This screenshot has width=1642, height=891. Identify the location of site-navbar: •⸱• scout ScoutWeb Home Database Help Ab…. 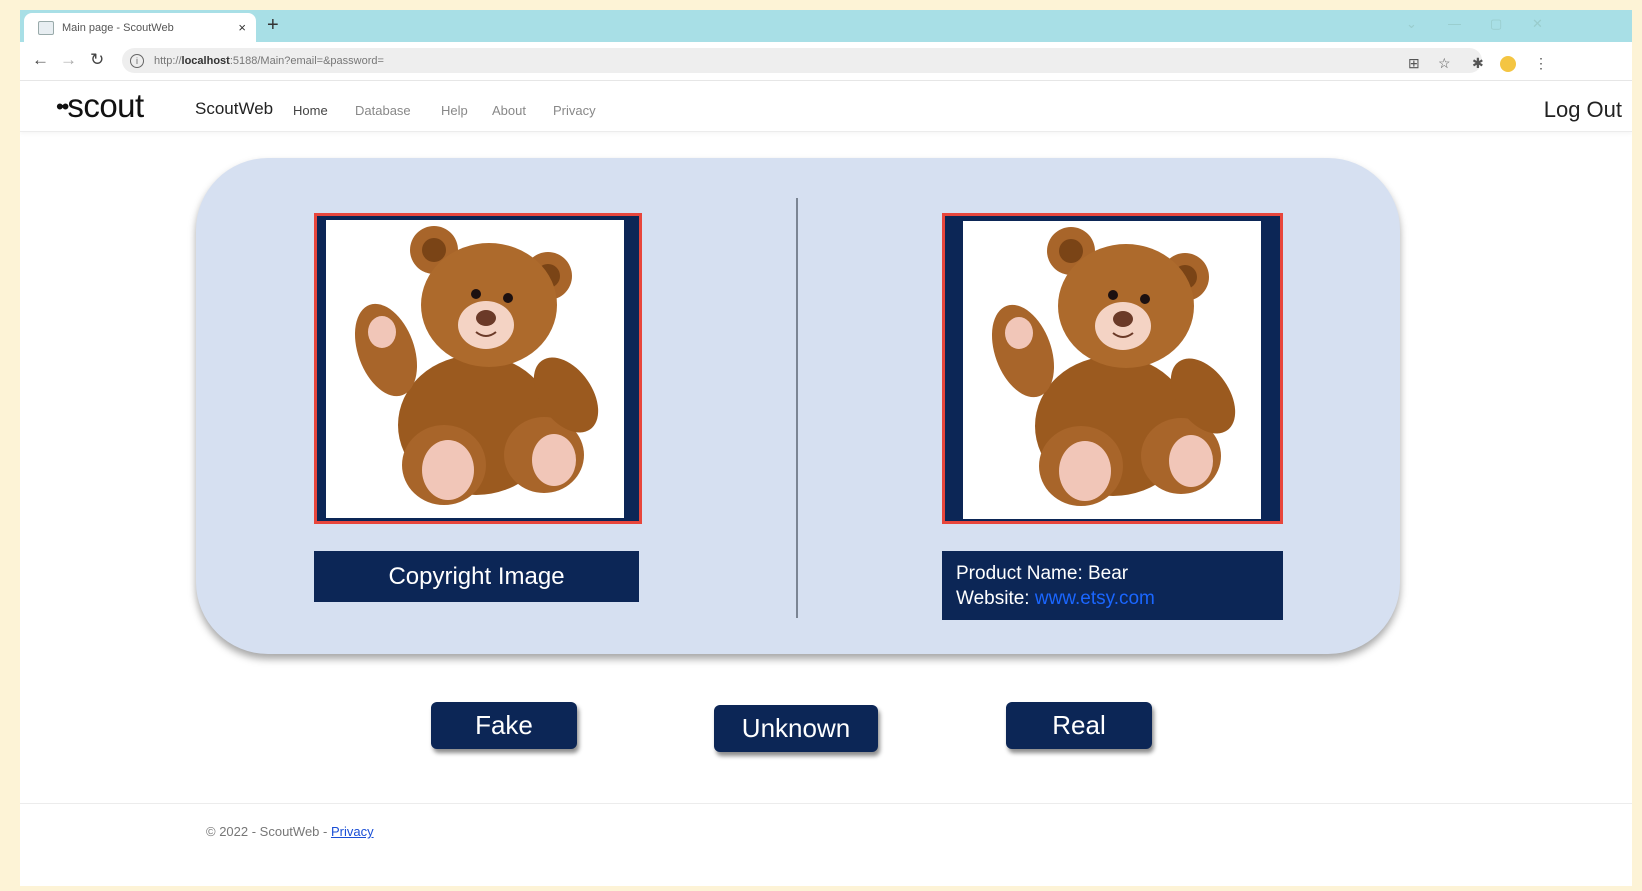
(826, 106).